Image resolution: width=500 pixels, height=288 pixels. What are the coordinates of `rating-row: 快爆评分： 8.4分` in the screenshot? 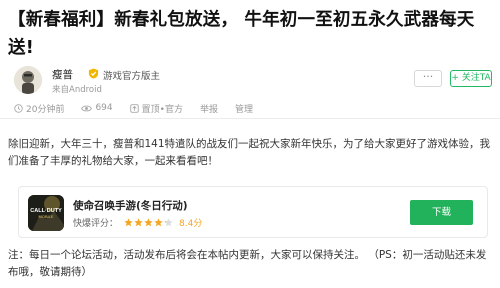 It's located at (137, 222).